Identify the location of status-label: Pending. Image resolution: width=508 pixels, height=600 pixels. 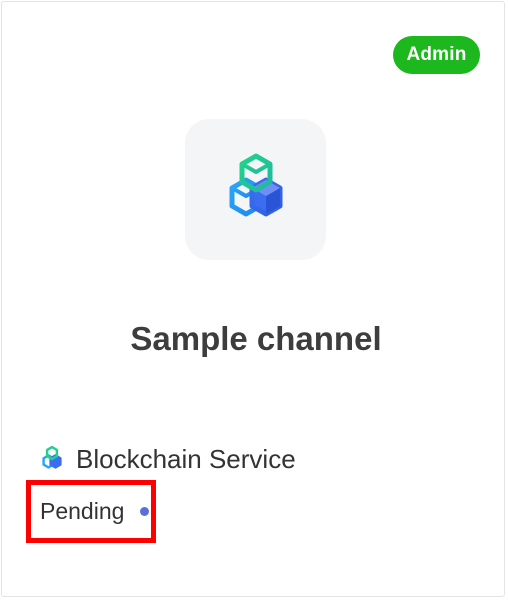
(82, 511).